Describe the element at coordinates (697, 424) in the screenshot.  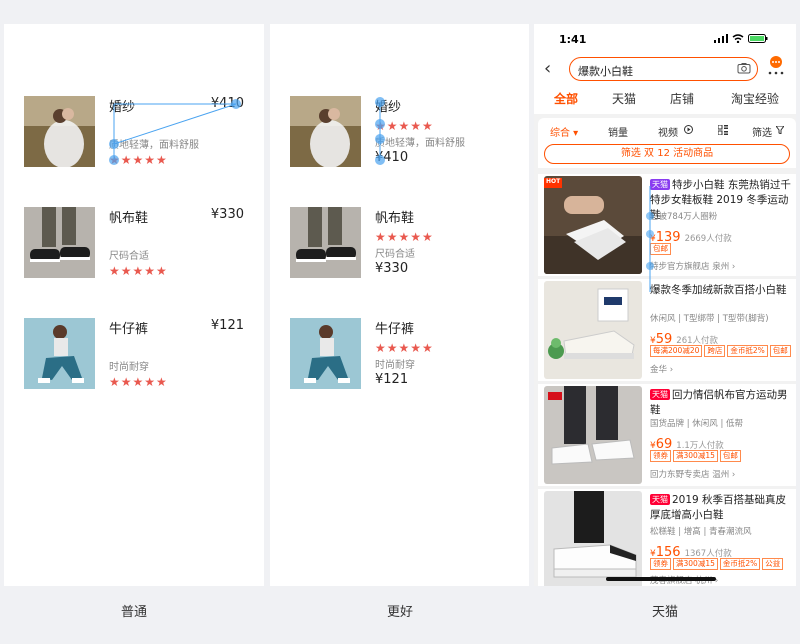
I see `product-subtitle: 国货品牌 | 休闲风 | 低帮` at that location.